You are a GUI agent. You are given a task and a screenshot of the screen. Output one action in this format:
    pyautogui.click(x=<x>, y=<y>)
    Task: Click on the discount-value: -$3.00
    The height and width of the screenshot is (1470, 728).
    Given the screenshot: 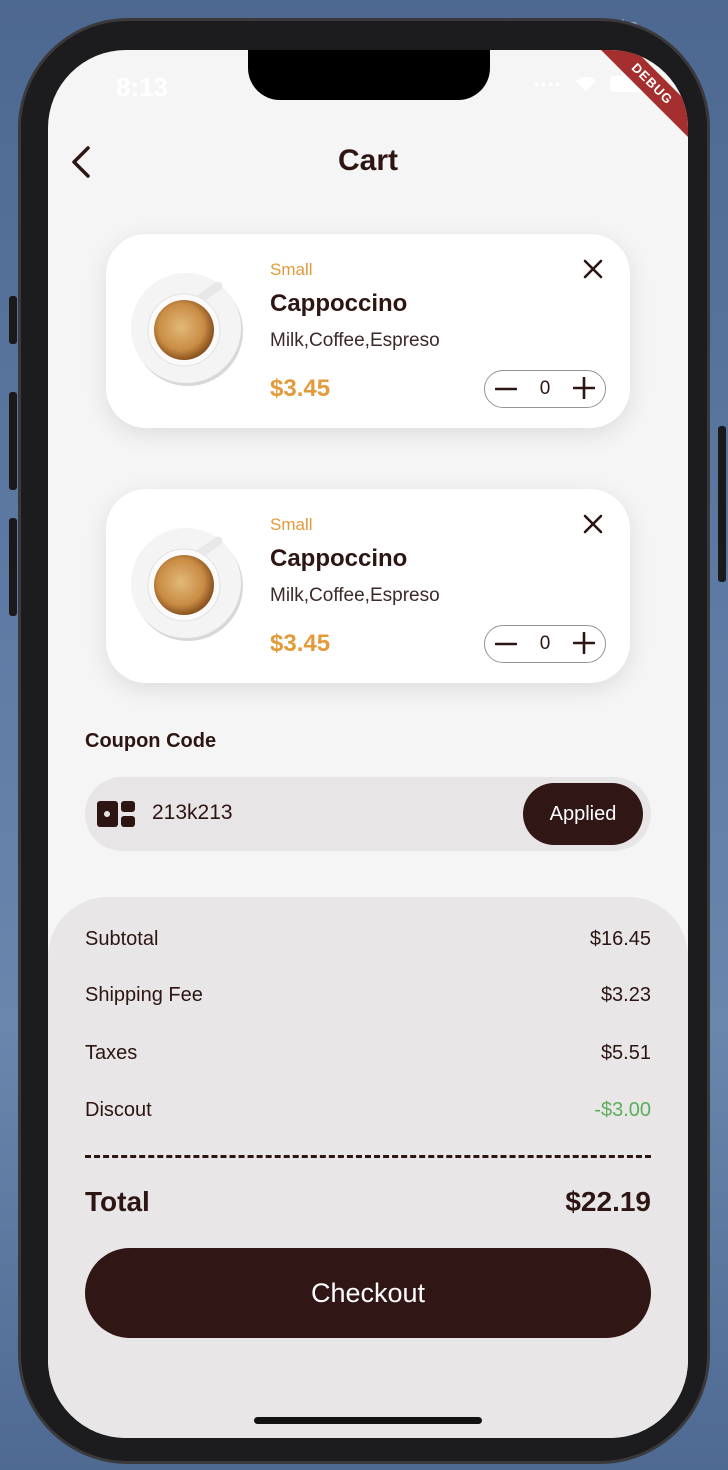 What is the action you would take?
    pyautogui.click(x=622, y=1110)
    